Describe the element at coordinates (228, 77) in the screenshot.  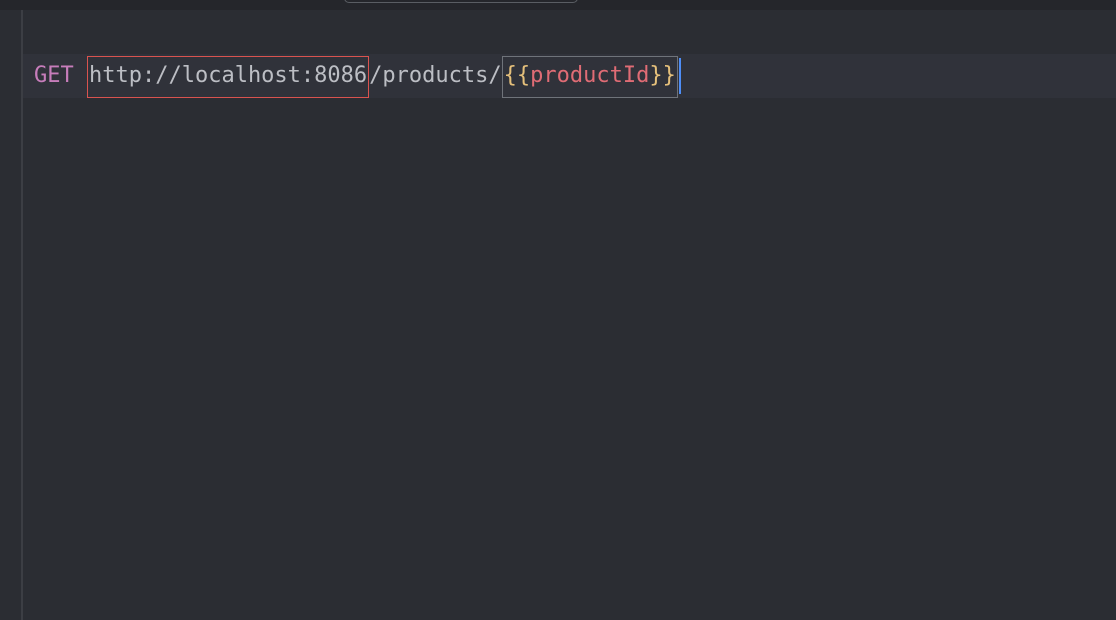
I see `url-host-highlighted: http://localhost:8086` at that location.